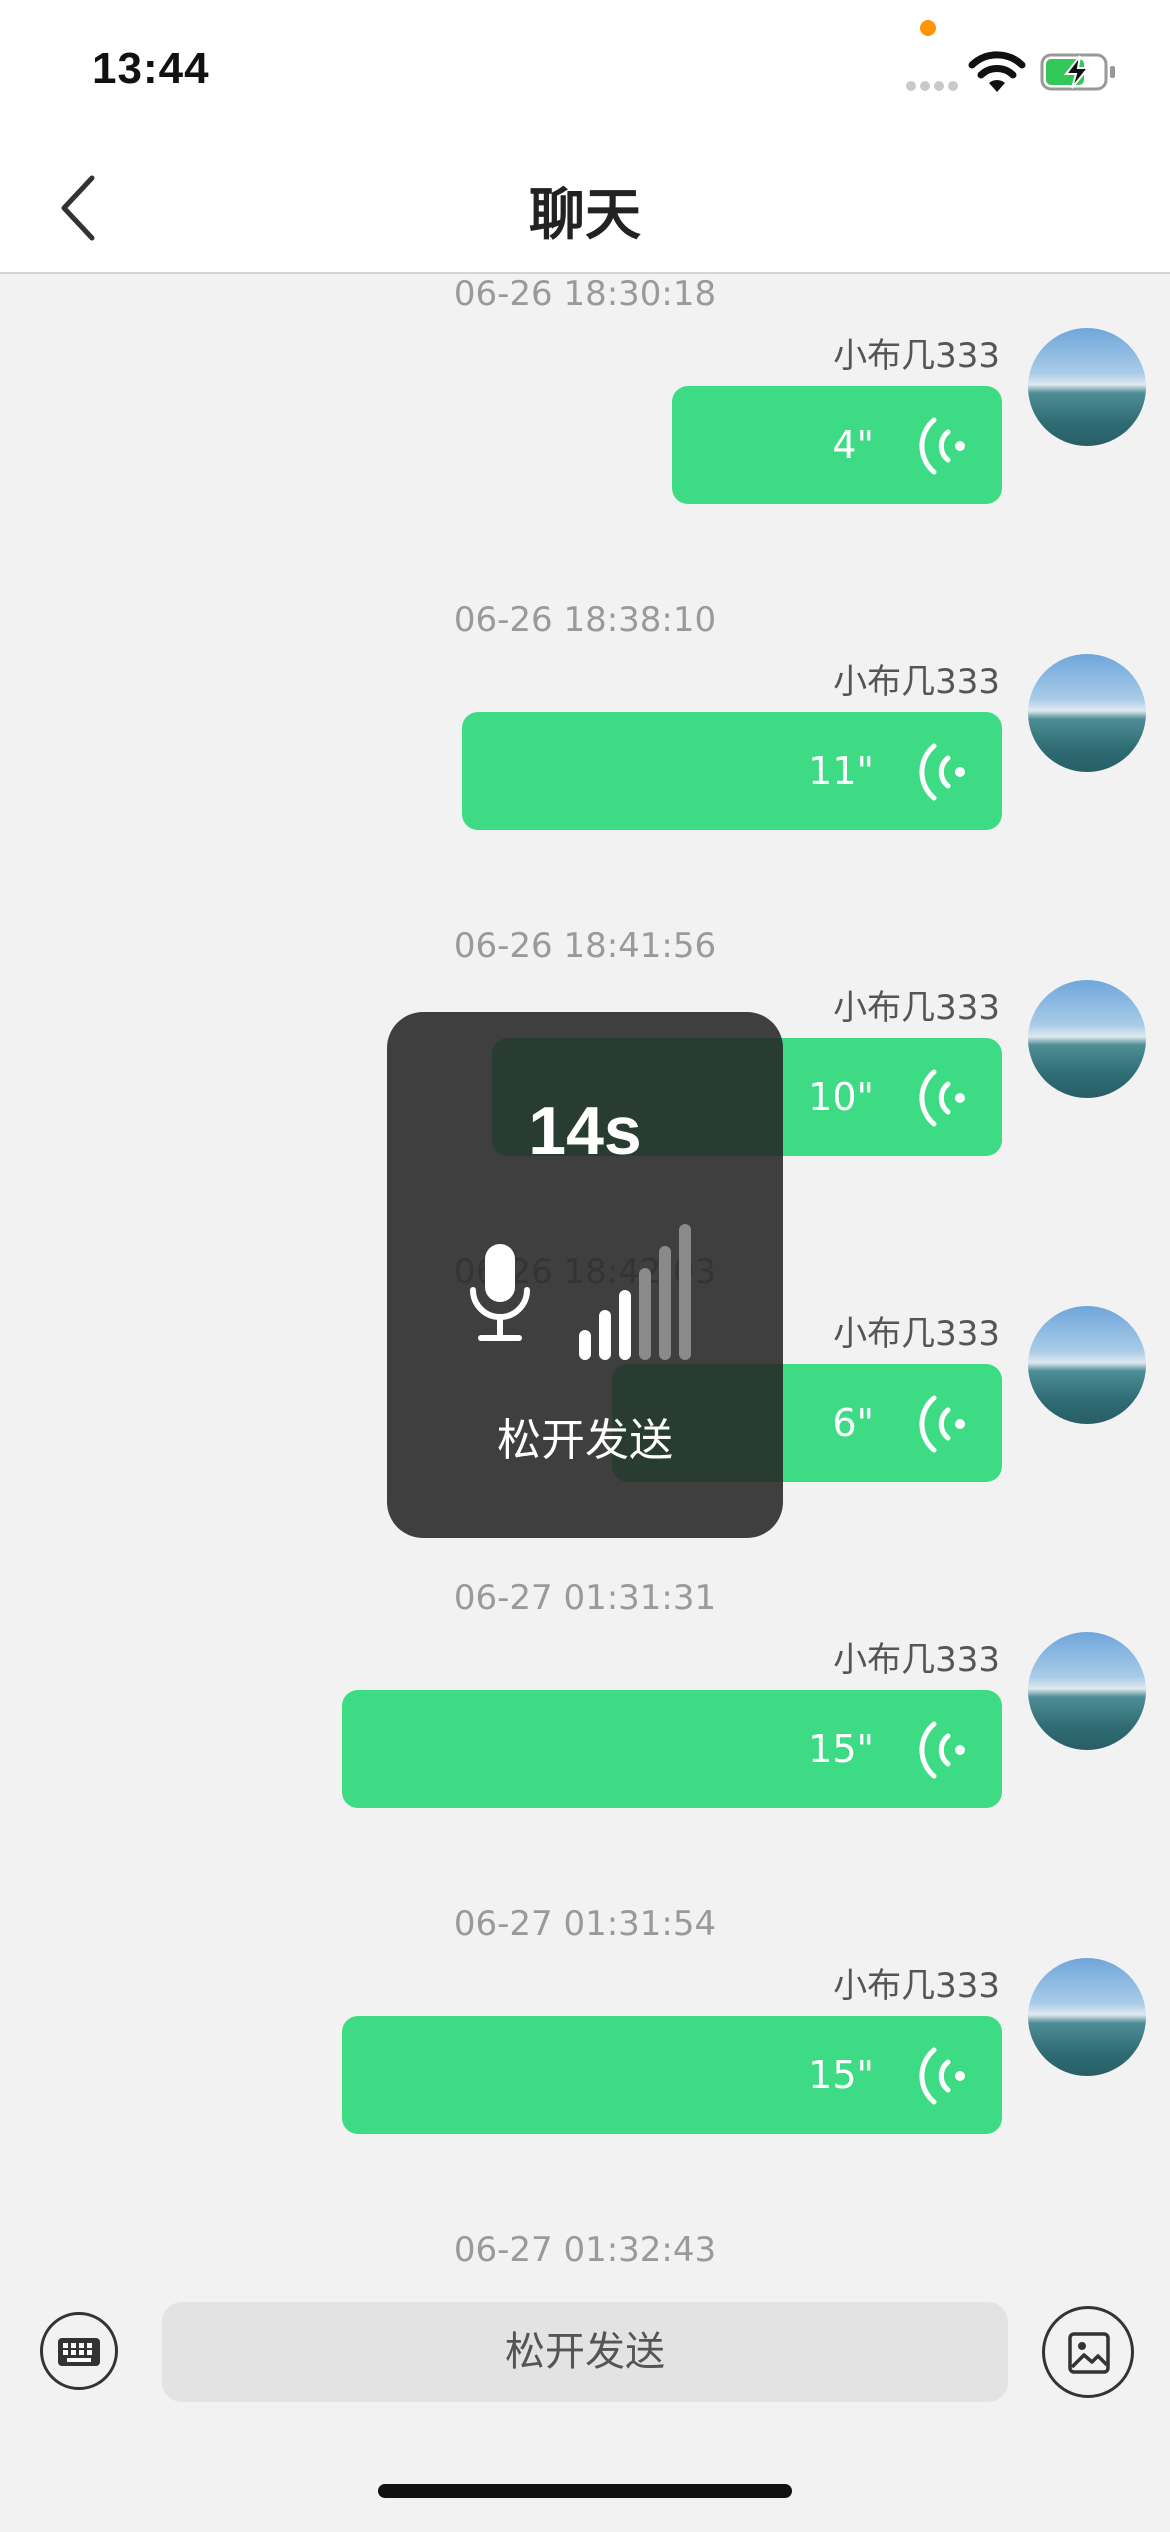 The width and height of the screenshot is (1170, 2532). I want to click on microphone-icon, so click(500, 1292).